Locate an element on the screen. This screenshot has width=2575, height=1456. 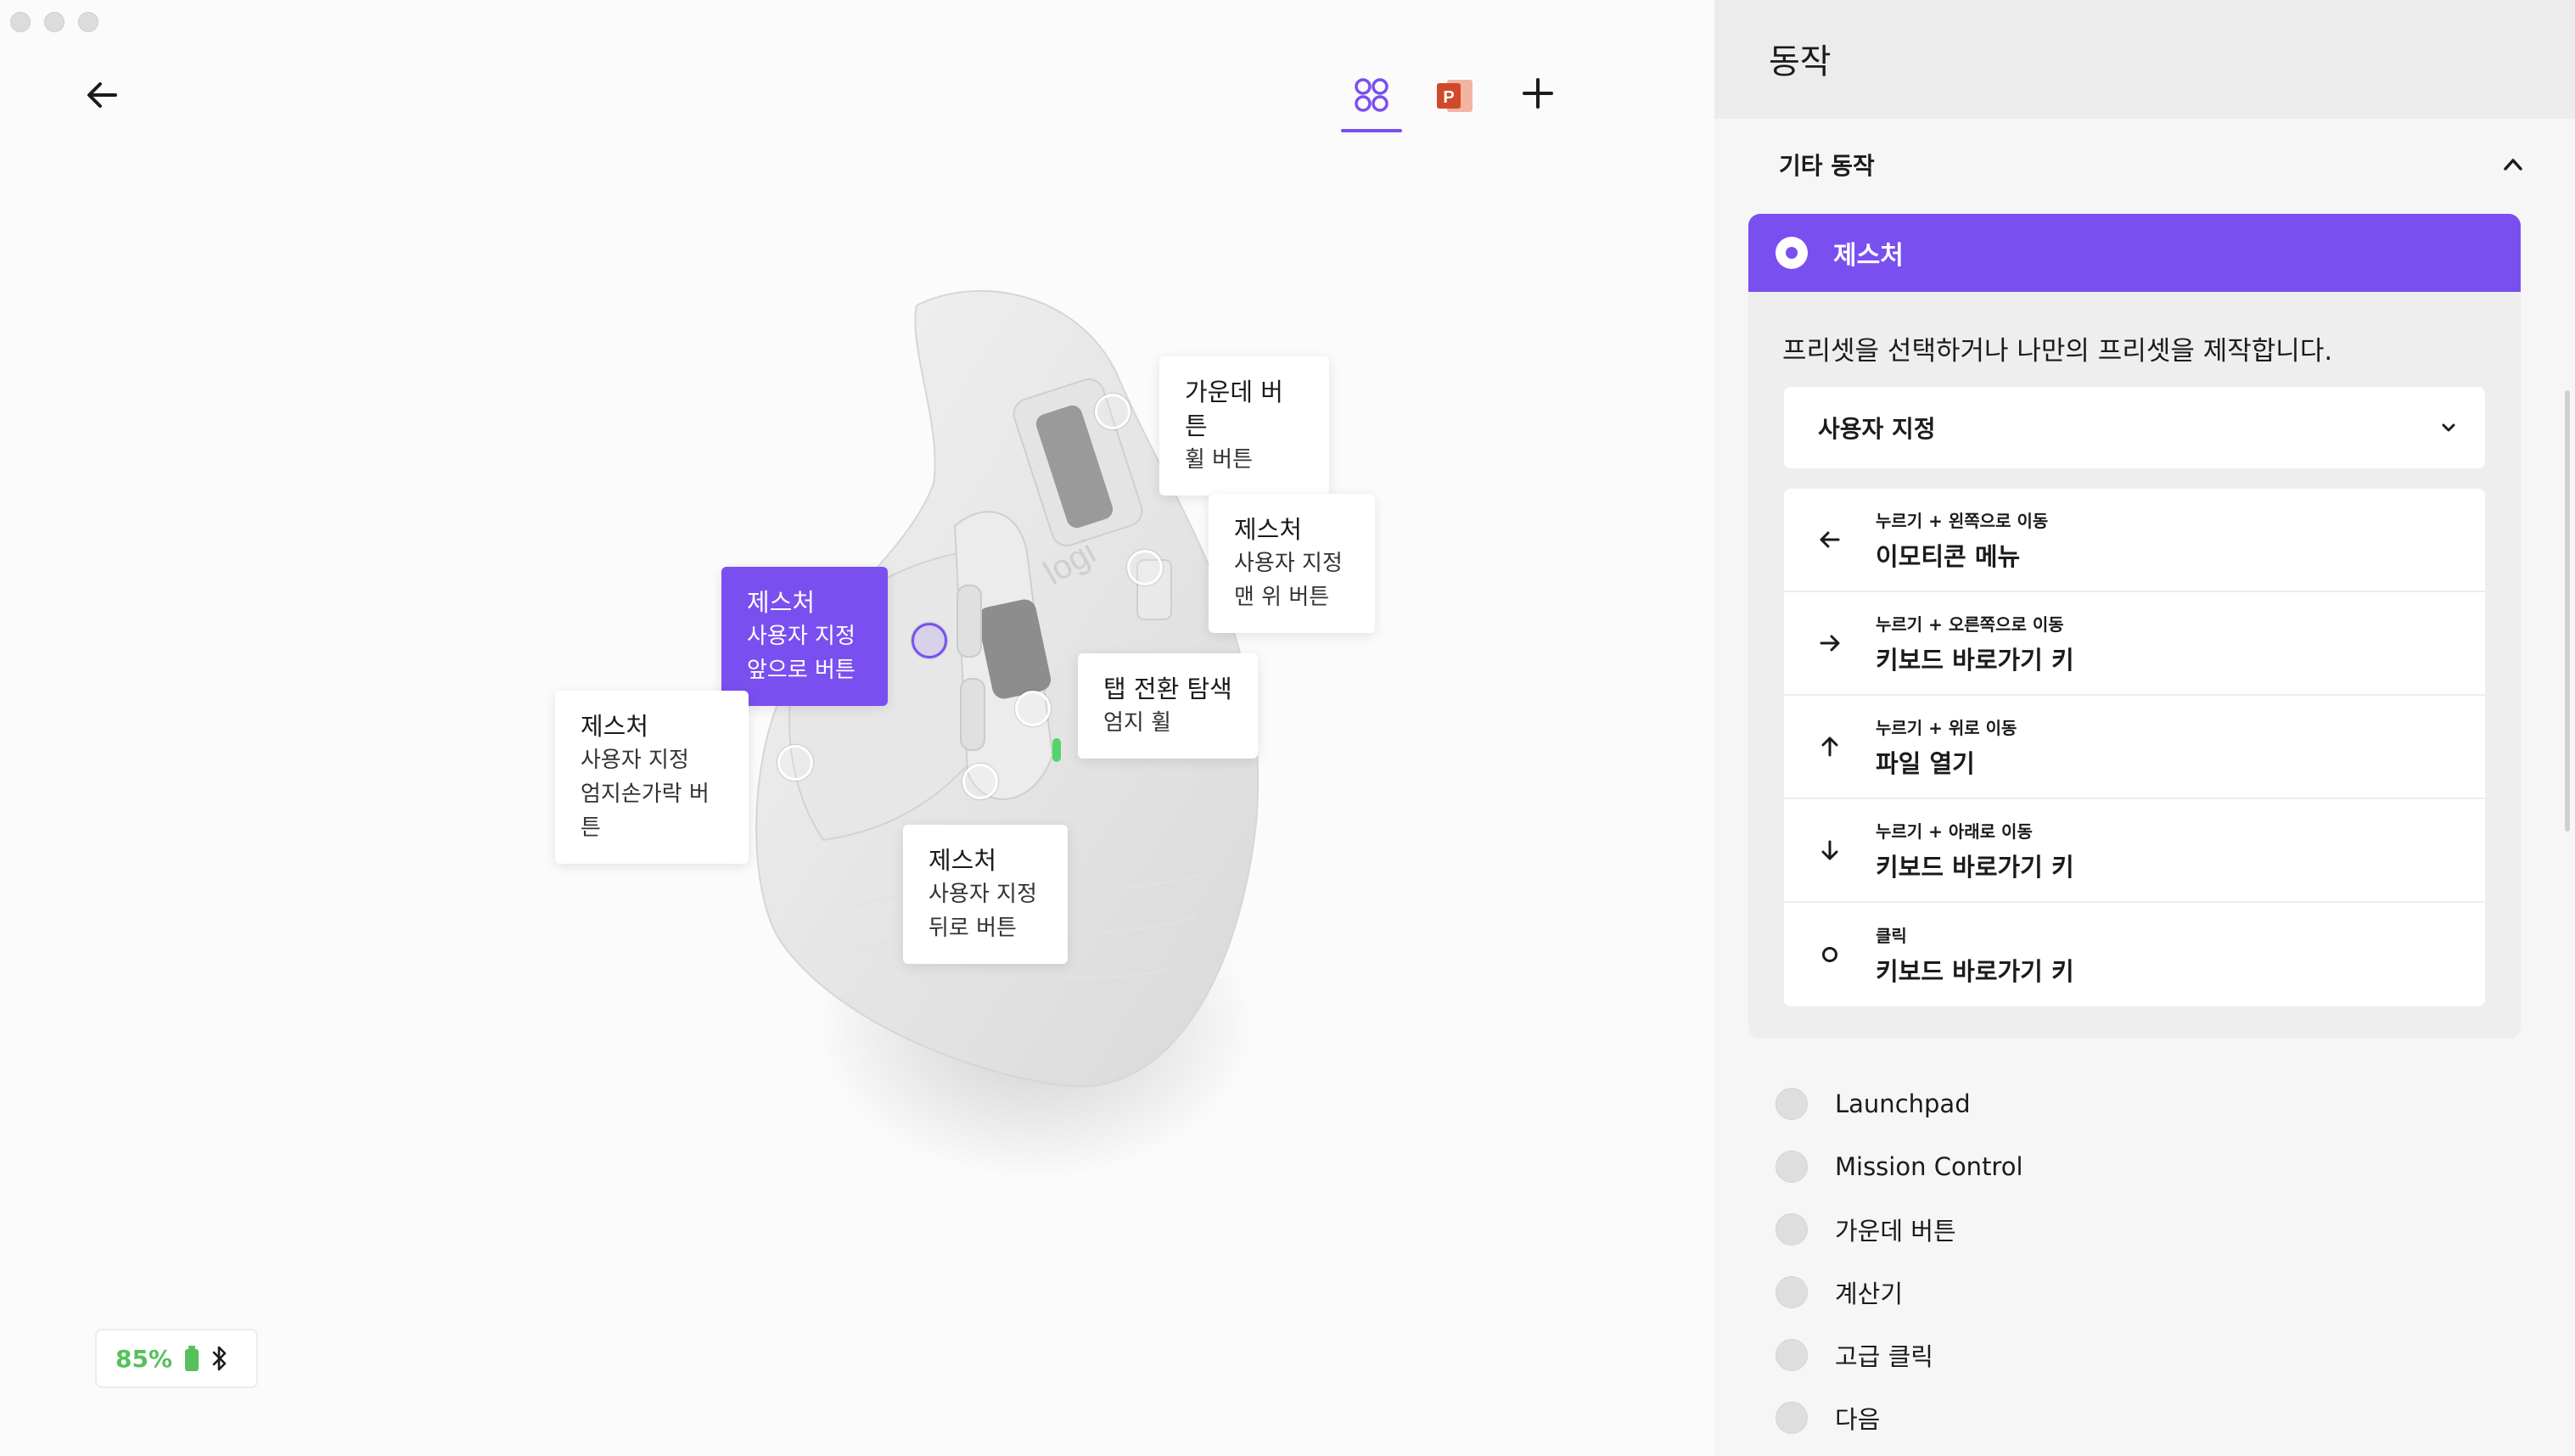
option-label: Mission Control is located at coordinates (1929, 1167).